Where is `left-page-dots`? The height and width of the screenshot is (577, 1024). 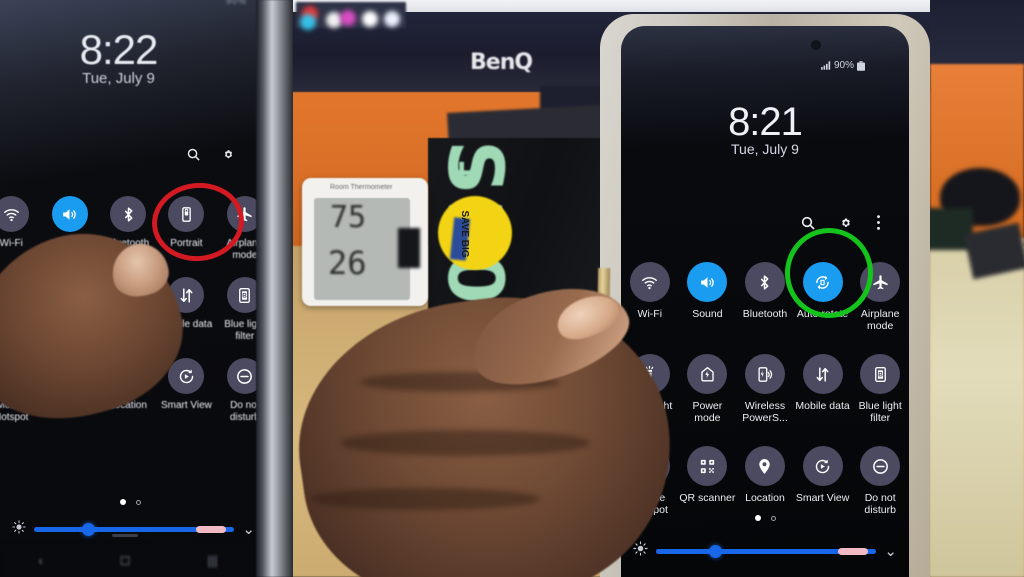 left-page-dots is located at coordinates (130, 502).